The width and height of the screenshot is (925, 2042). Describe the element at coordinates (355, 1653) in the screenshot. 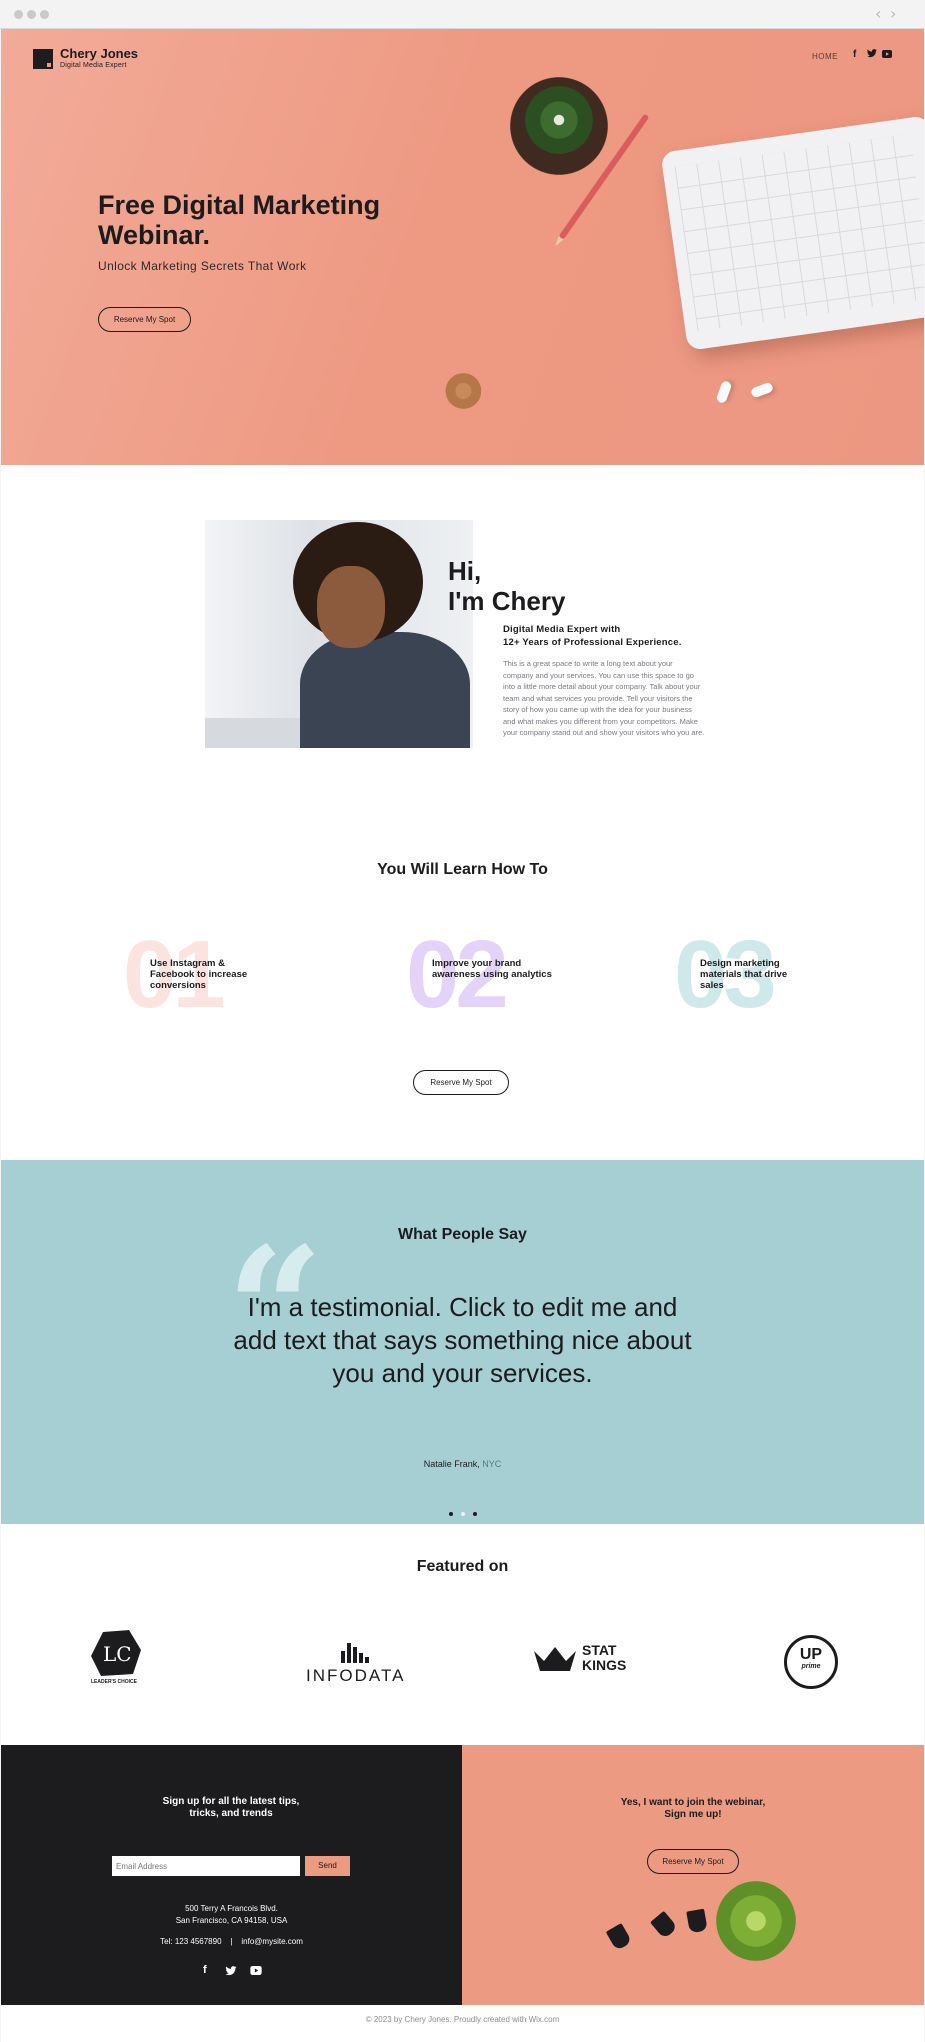

I see `bar-chart-icon` at that location.